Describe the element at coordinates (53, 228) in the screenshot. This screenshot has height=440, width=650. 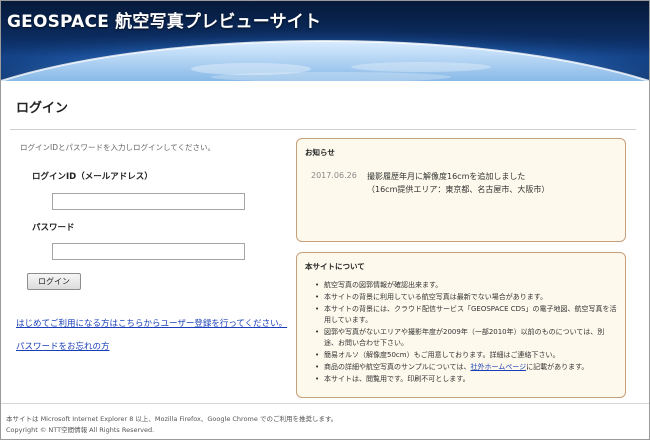
I see `password-label: パスワード` at that location.